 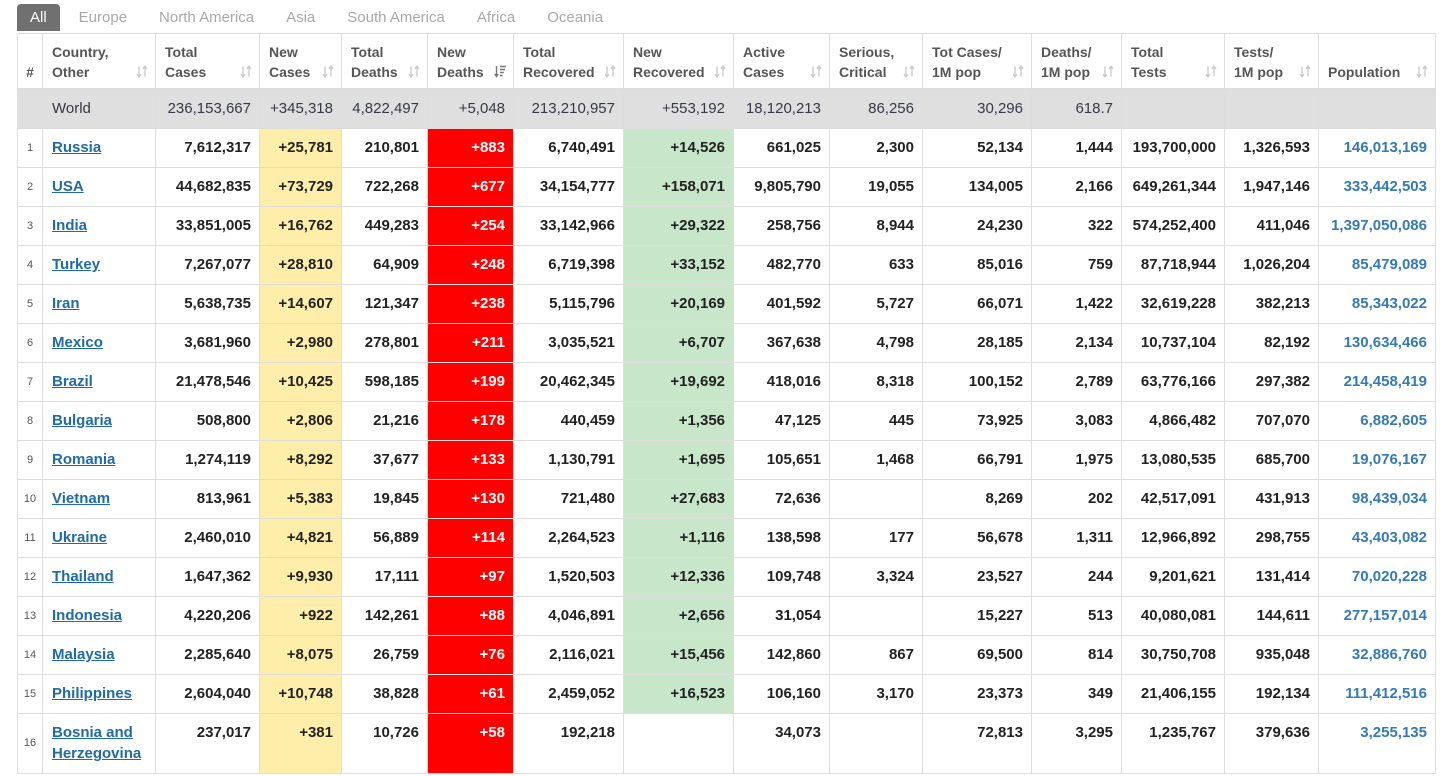 I want to click on country-link: India, so click(x=69, y=225).